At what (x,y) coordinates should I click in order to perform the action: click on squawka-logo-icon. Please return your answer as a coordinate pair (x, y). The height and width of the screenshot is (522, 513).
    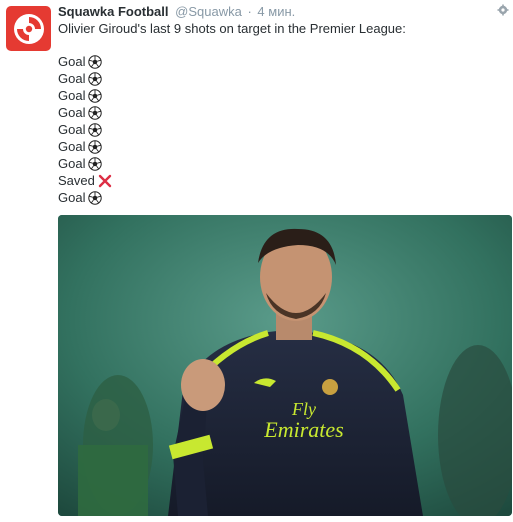
    Looking at the image, I should click on (28, 28).